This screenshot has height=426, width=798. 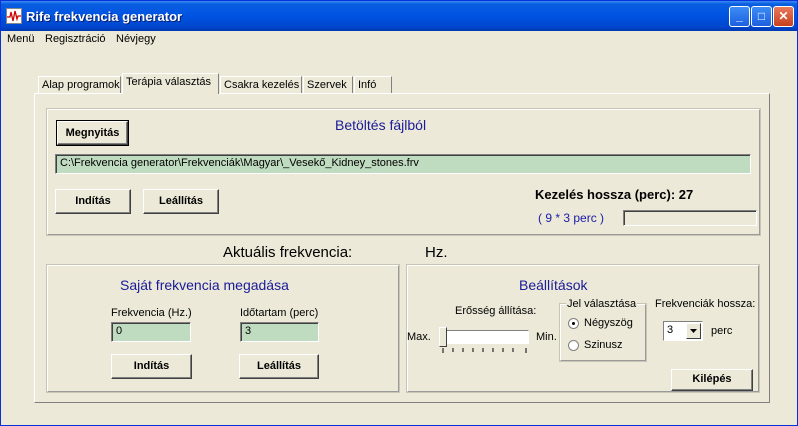 I want to click on radio-checked-icon, so click(x=573, y=323).